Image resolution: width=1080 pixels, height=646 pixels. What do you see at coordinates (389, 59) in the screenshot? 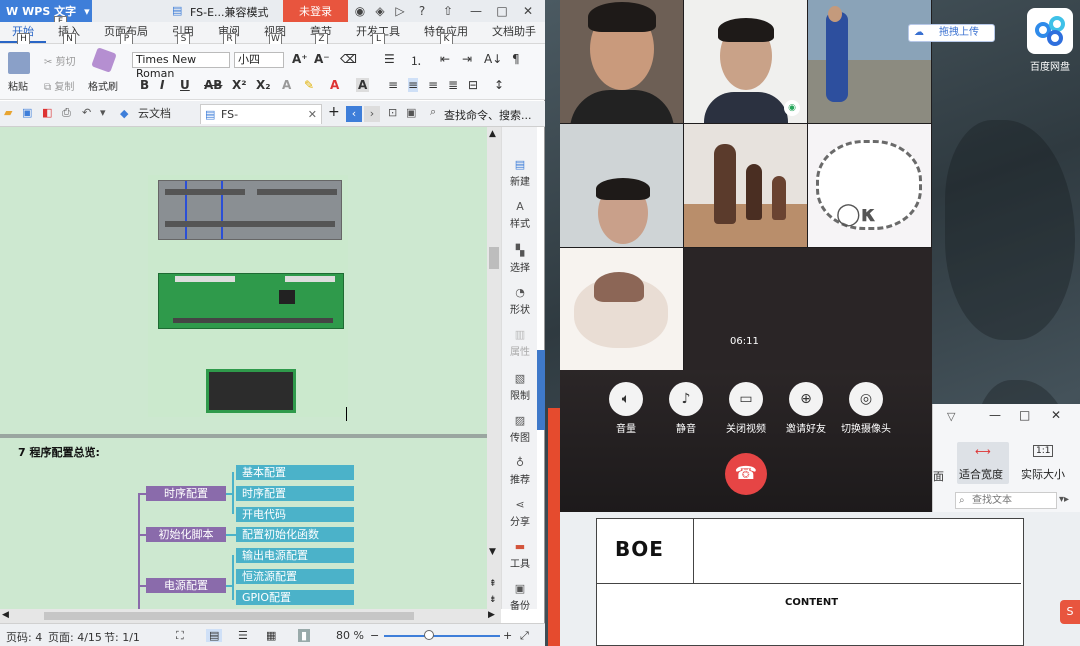
I see `bullets-icon: ☰` at bounding box center [389, 59].